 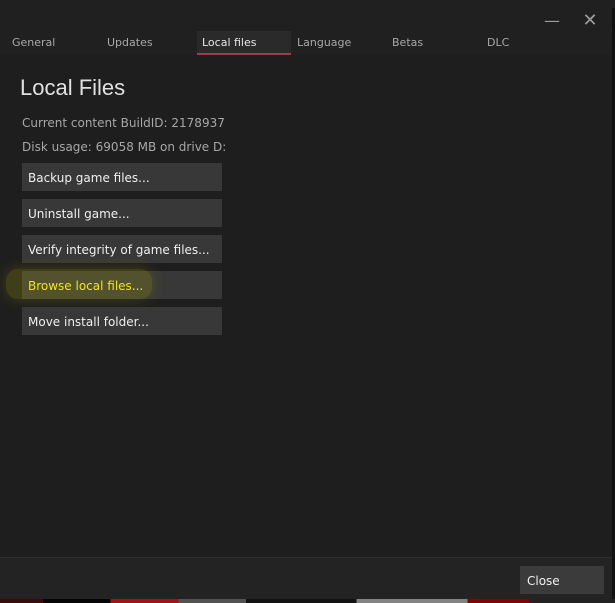 I want to click on tab-betas: Betas, so click(x=432, y=43).